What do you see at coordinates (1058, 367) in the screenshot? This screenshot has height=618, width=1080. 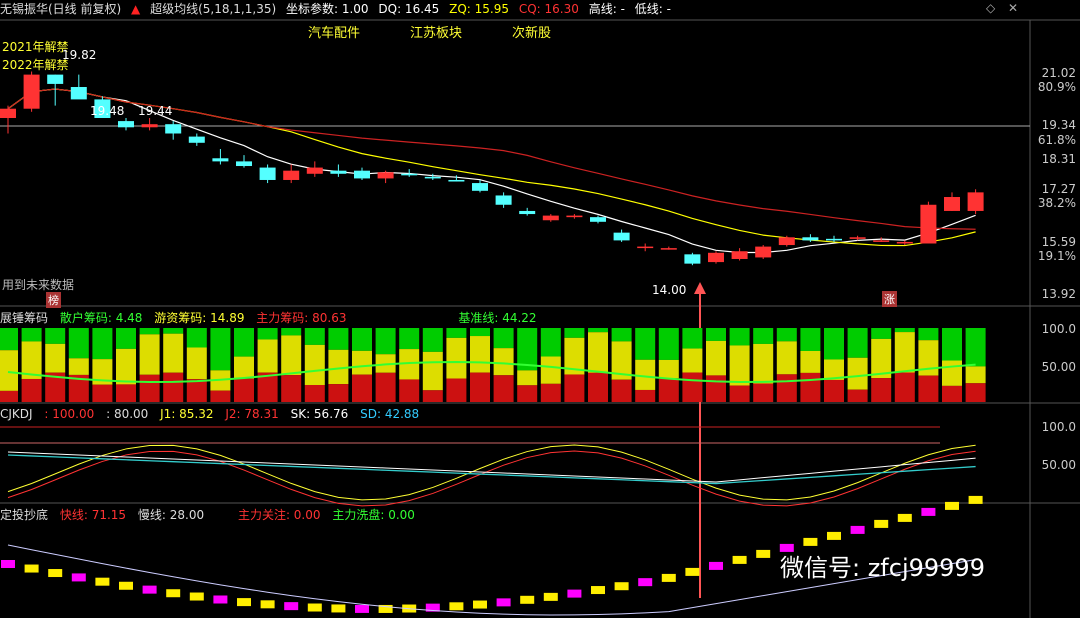 I see `p2-tick-50: 50.00` at bounding box center [1058, 367].